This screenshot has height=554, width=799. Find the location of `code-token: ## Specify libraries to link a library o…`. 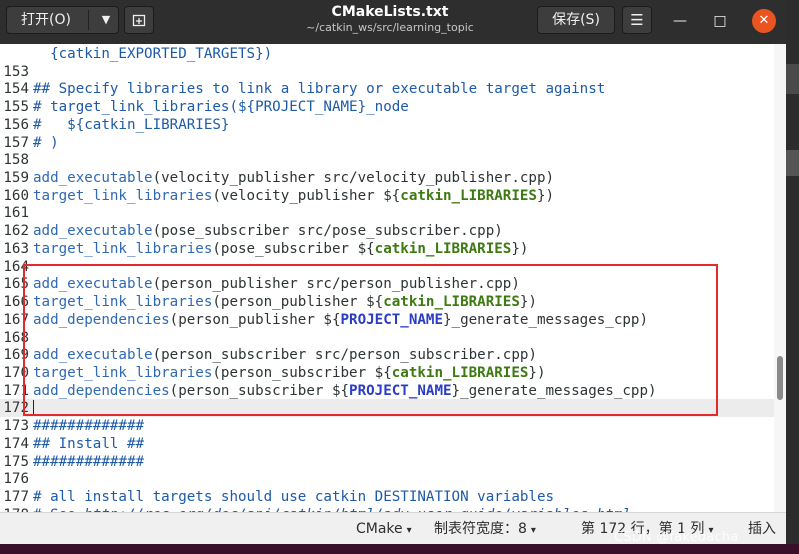

code-token: ## Specify libraries to link a library o… is located at coordinates (319, 89).